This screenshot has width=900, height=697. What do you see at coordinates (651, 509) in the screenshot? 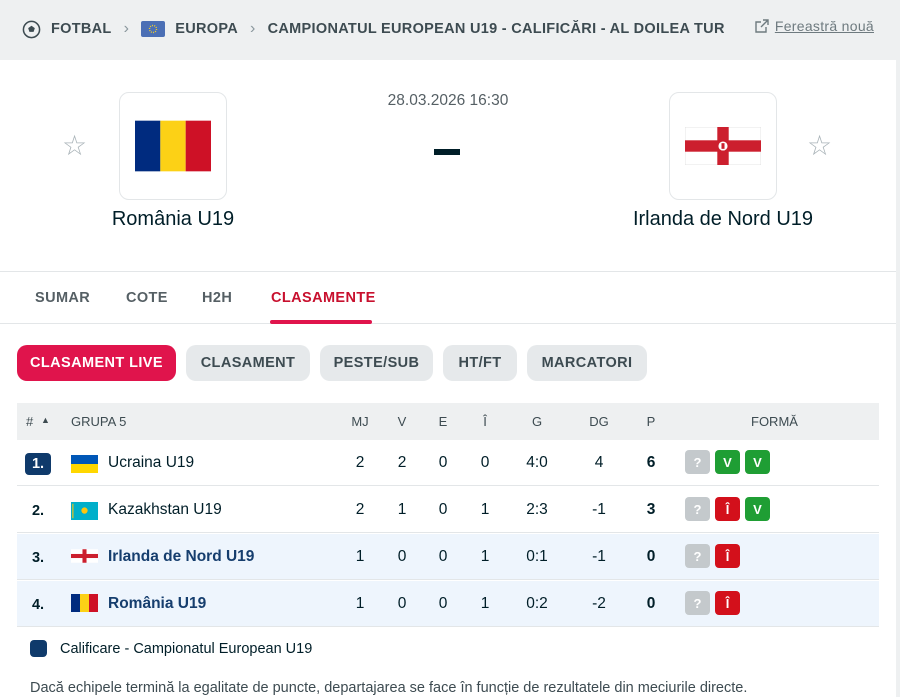
I see `cell-p: 3` at bounding box center [651, 509].